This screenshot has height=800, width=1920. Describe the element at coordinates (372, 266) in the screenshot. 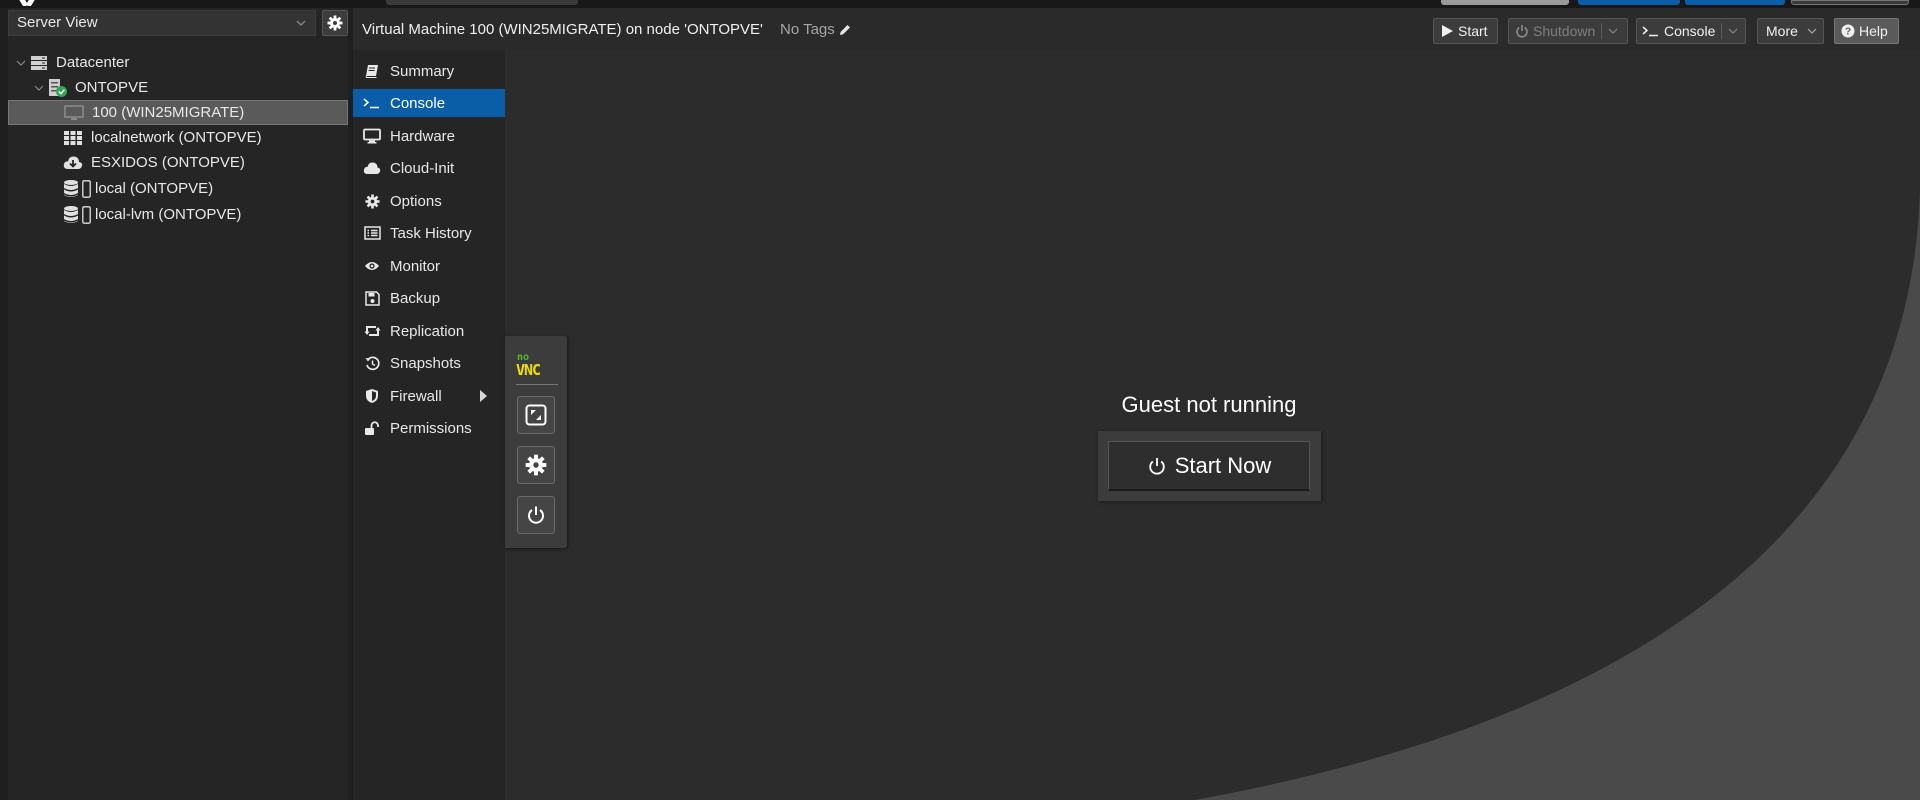

I see `eye-icon` at that location.